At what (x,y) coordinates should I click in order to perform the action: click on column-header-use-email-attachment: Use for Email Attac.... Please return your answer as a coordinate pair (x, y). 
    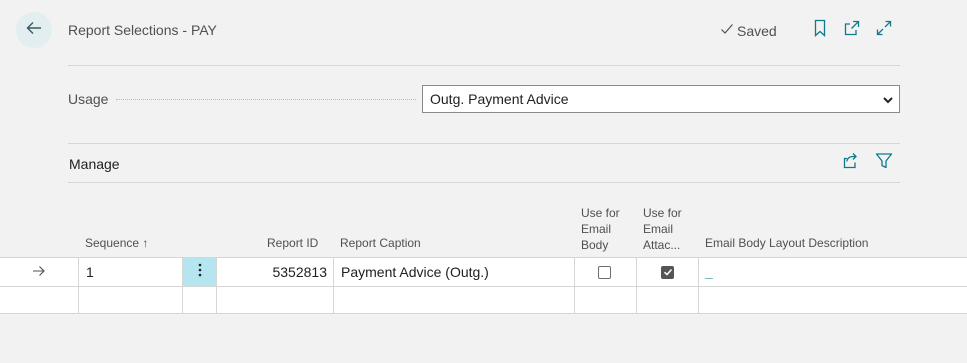
    Looking at the image, I should click on (662, 229).